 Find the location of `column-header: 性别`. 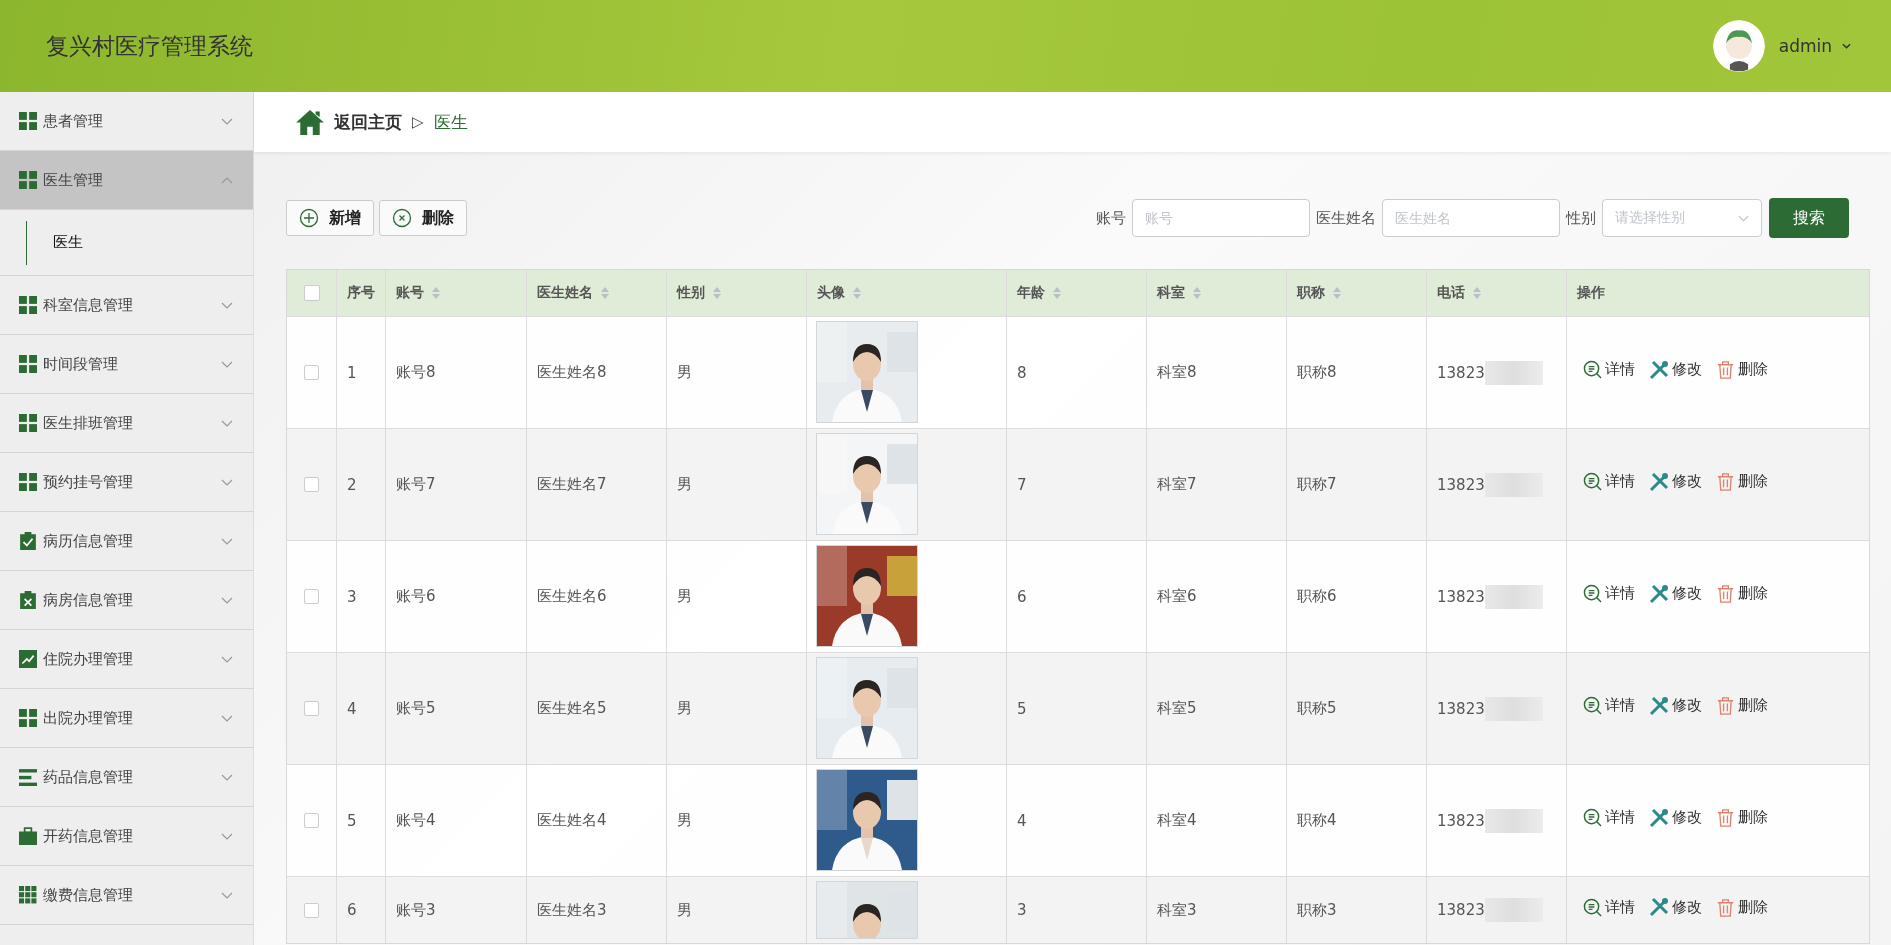

column-header: 性别 is located at coordinates (691, 293).